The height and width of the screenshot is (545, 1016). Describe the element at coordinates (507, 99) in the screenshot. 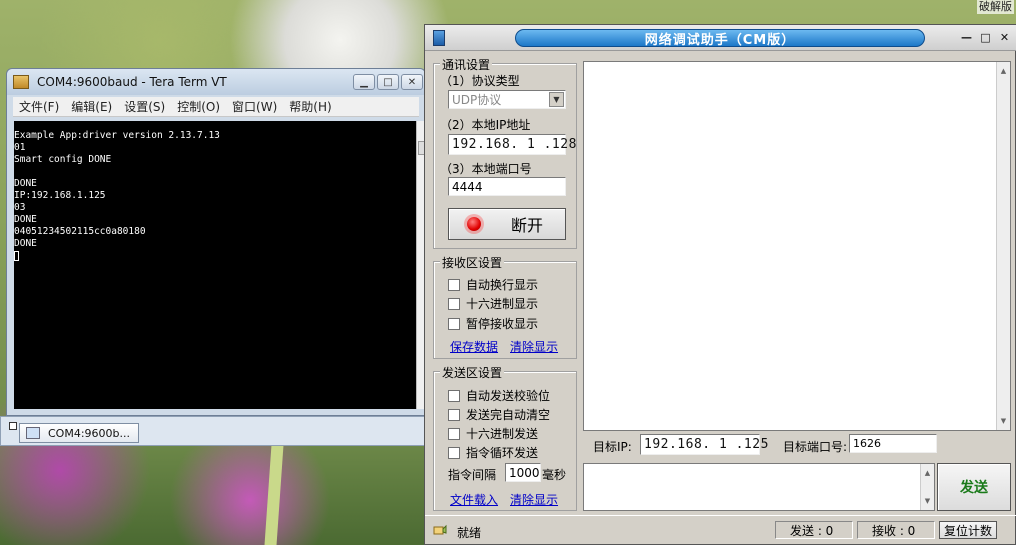

I see `protocol-select: UDP协议 ▼` at that location.